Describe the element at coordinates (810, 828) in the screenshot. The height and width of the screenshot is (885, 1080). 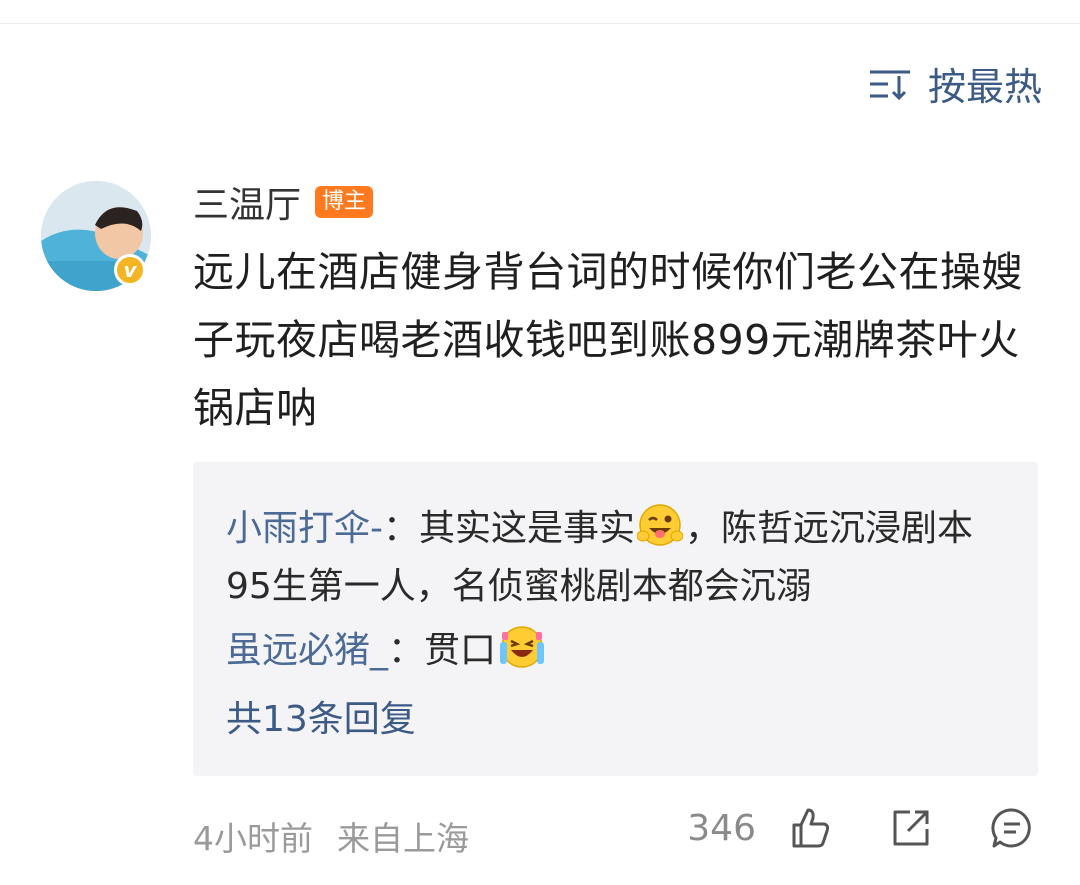
I see `like-thumb-icon` at that location.